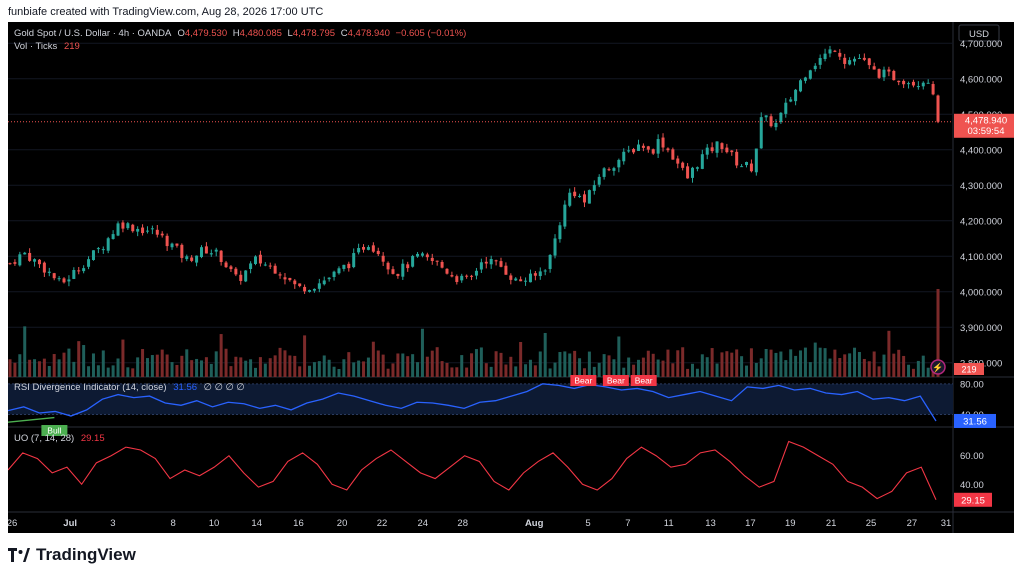 This screenshot has height=579, width=1024. What do you see at coordinates (93, 33) in the screenshot?
I see `legend-symbol: Gold Spot / U.S. Dollar · 4h · OANDA` at bounding box center [93, 33].